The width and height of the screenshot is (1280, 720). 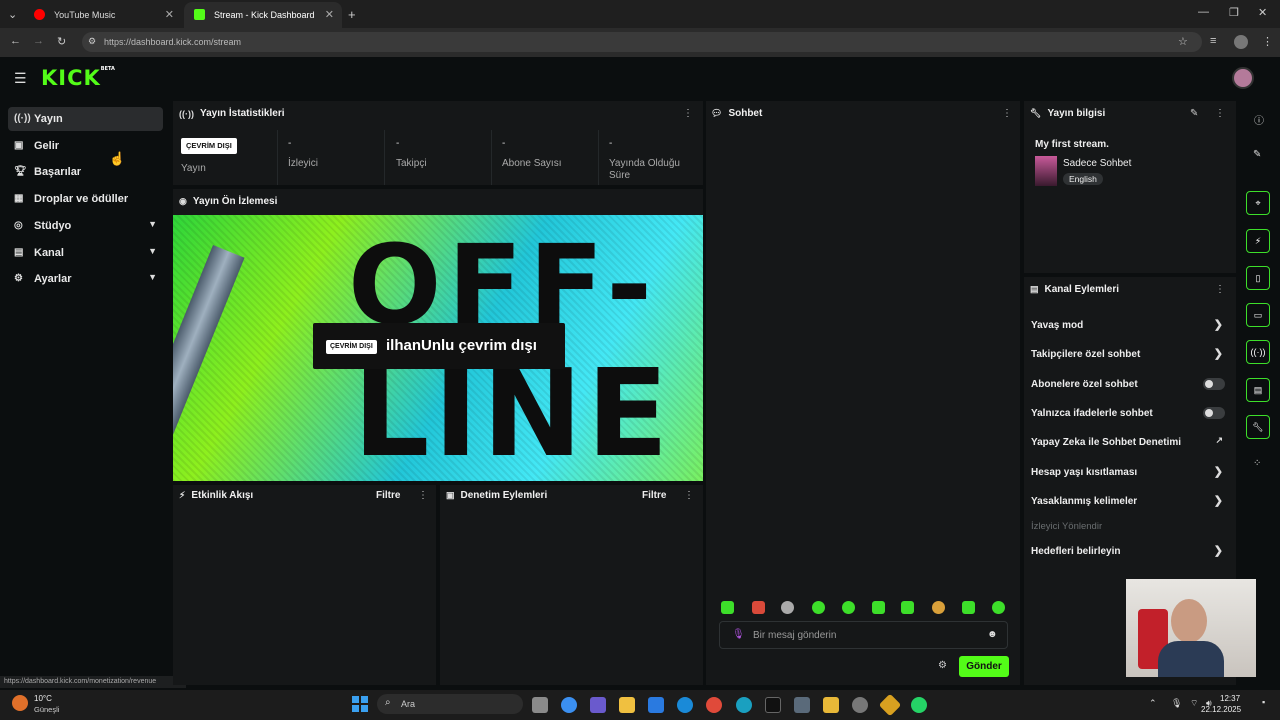 I want to click on edit-icon: ✎, so click(x=1194, y=113).